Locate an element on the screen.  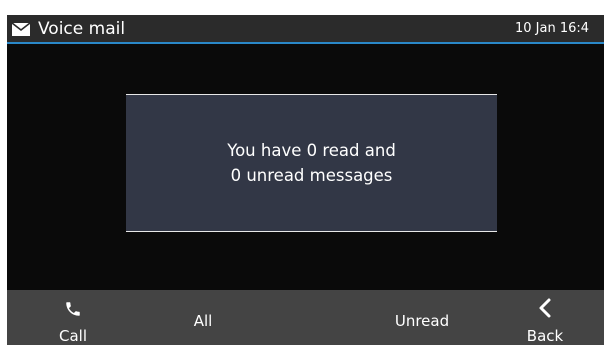
unread-label: Unread is located at coordinates (422, 321).